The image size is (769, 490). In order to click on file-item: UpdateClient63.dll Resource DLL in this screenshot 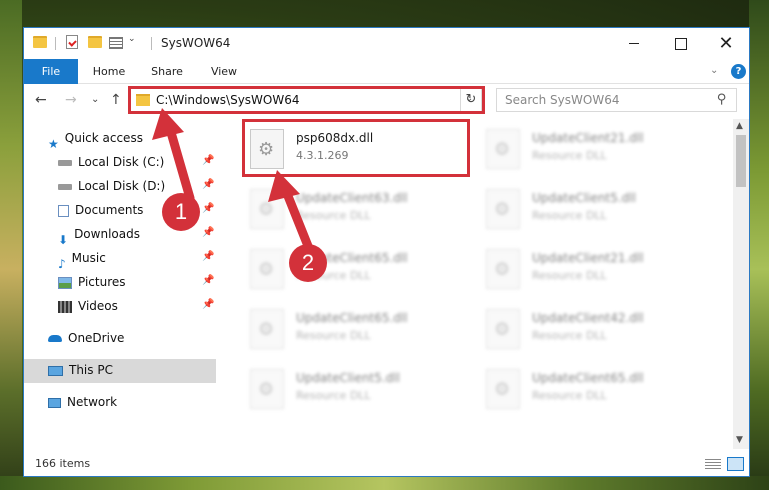, I will do `click(365, 213)`.